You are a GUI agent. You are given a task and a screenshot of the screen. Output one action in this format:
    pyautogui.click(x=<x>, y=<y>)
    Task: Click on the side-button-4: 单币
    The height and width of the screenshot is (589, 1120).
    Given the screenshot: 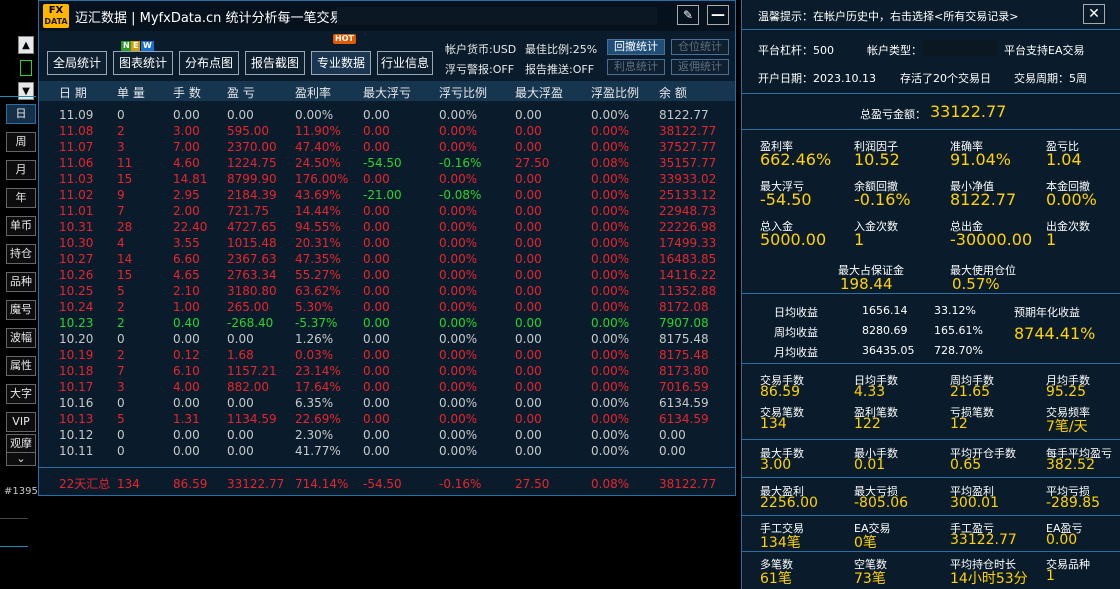 What is the action you would take?
    pyautogui.click(x=21, y=226)
    